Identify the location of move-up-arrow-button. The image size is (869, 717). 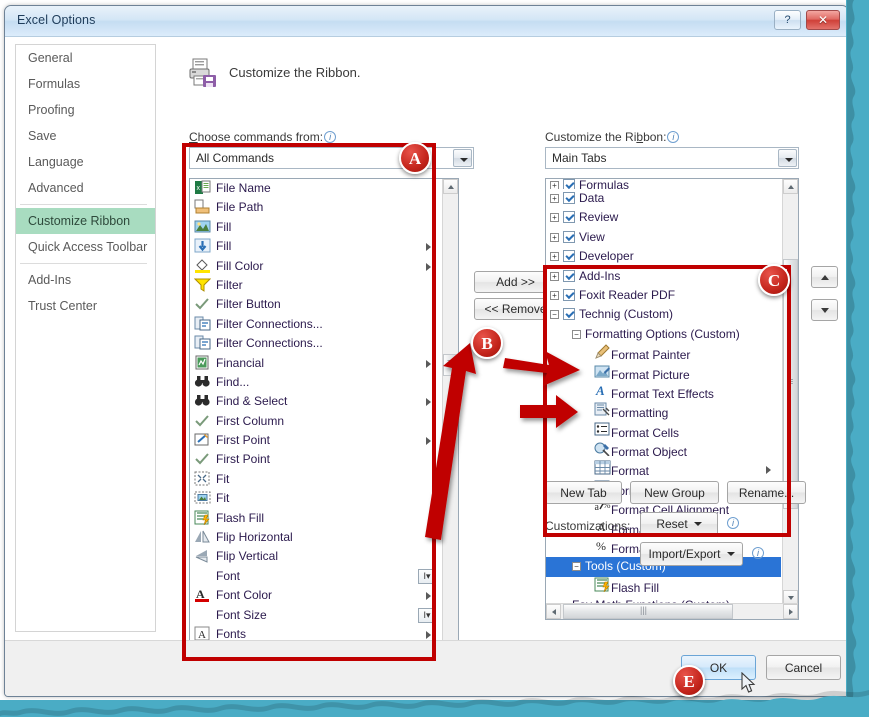
(824, 277).